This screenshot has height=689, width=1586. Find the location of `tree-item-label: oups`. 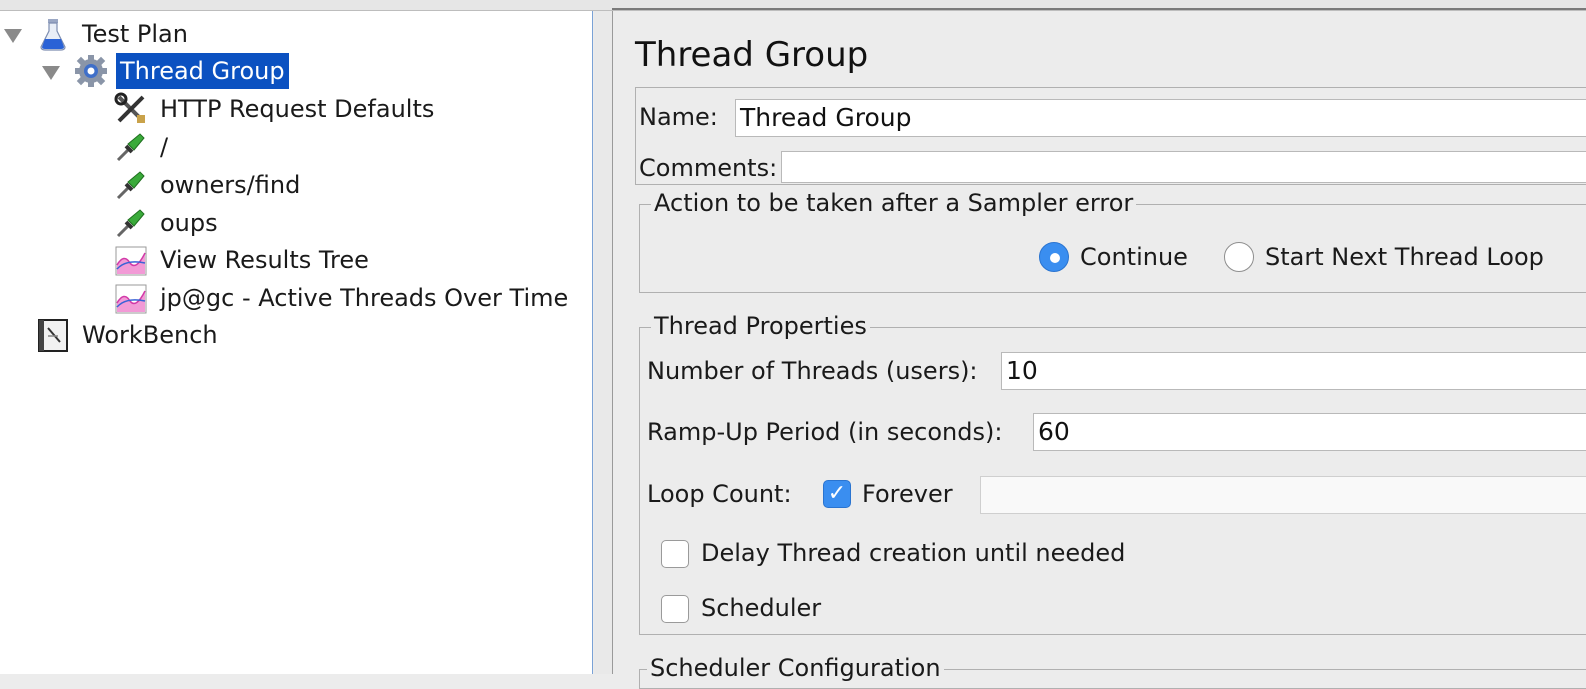

tree-item-label: oups is located at coordinates (189, 223).